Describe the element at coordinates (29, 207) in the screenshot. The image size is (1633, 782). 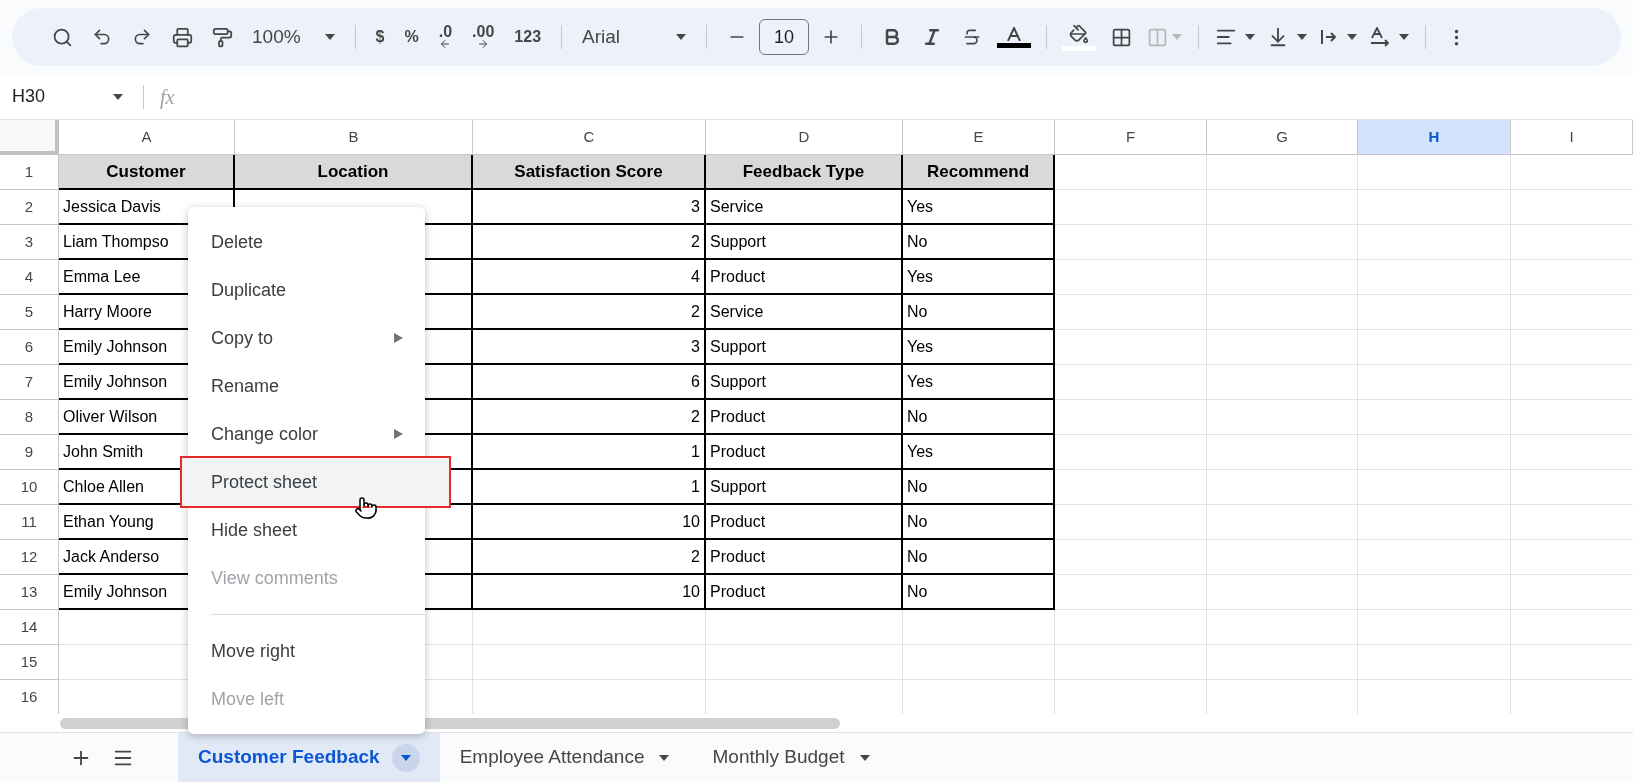
I see `row-number: 2` at that location.